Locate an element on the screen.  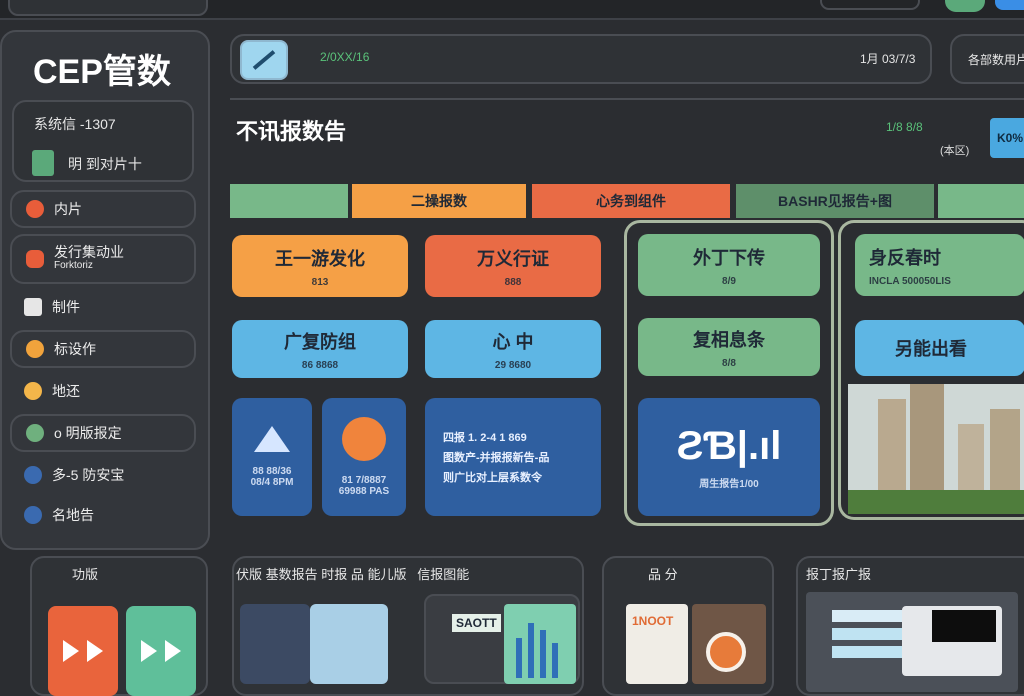
coffee-card is located at coordinates (729, 644).